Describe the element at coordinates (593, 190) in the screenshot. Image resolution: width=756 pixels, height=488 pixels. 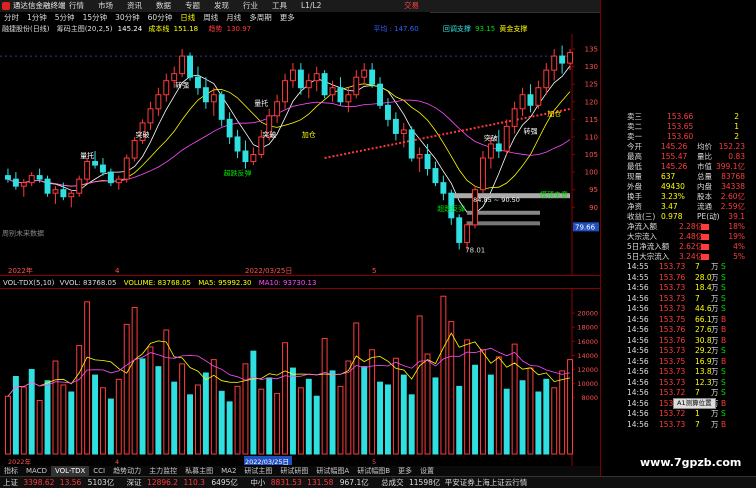
I see `price-tick-label: 95` at that location.